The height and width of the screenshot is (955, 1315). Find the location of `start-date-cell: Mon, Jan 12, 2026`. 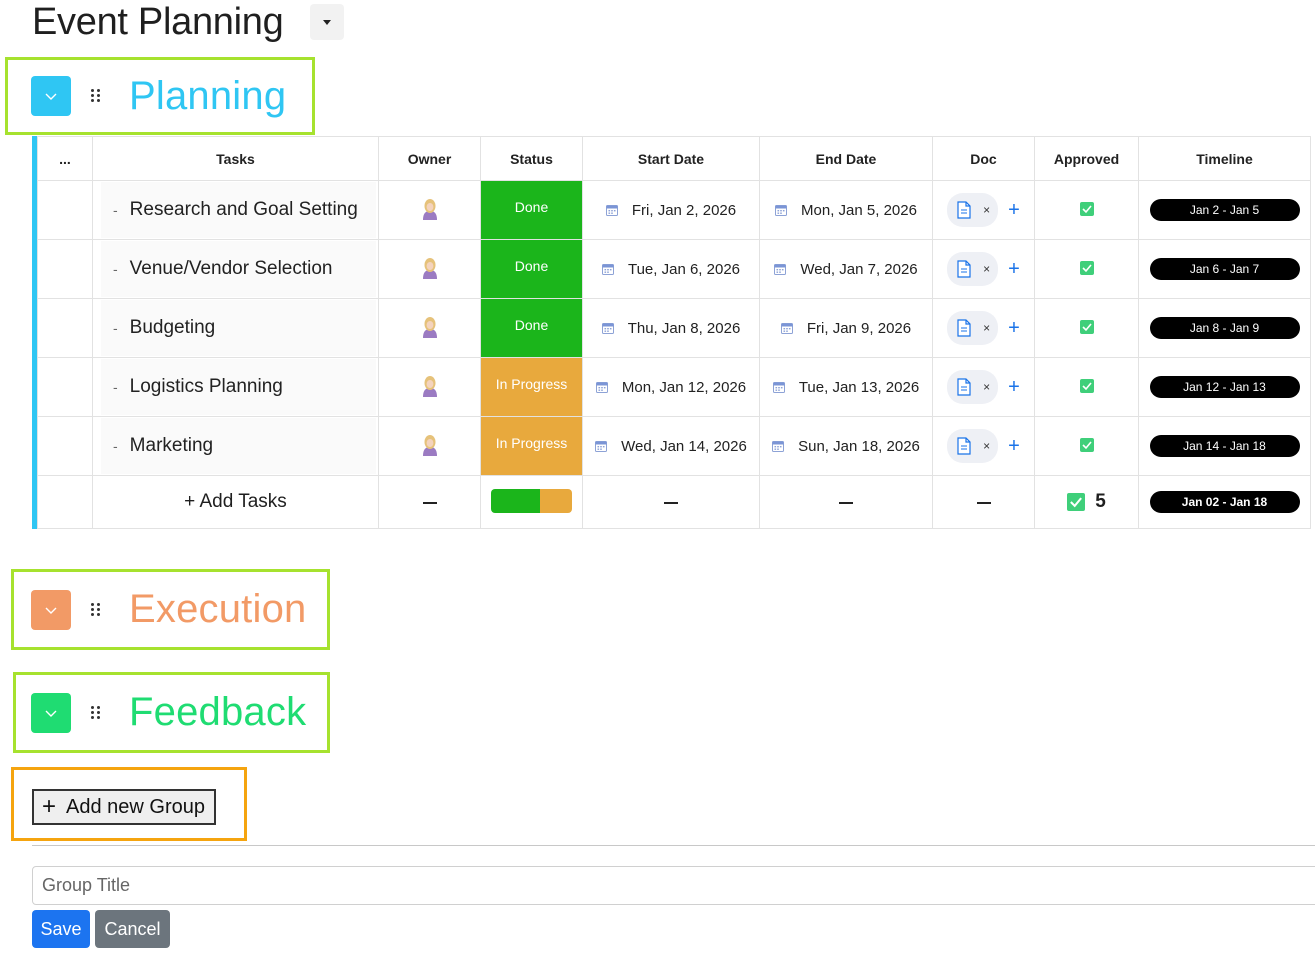

start-date-cell: Mon, Jan 12, 2026 is located at coordinates (671, 387).